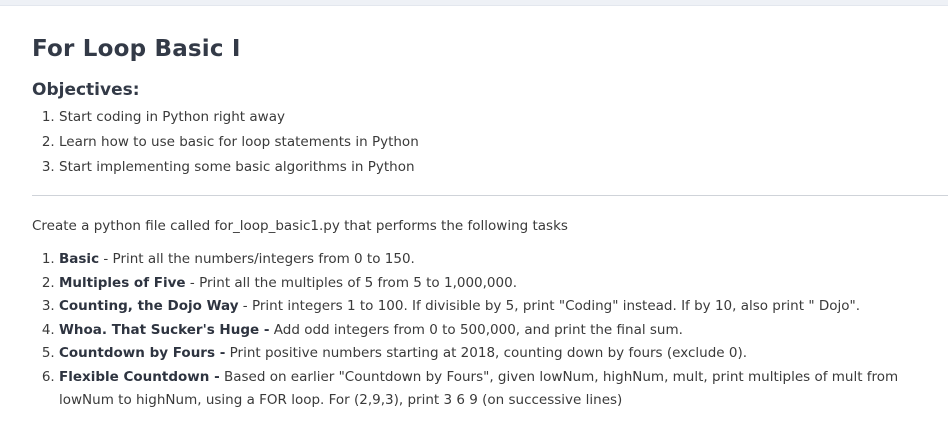 Image resolution: width=948 pixels, height=448 pixels. Describe the element at coordinates (139, 376) in the screenshot. I see `task-name: Flexible Countdown -` at that location.